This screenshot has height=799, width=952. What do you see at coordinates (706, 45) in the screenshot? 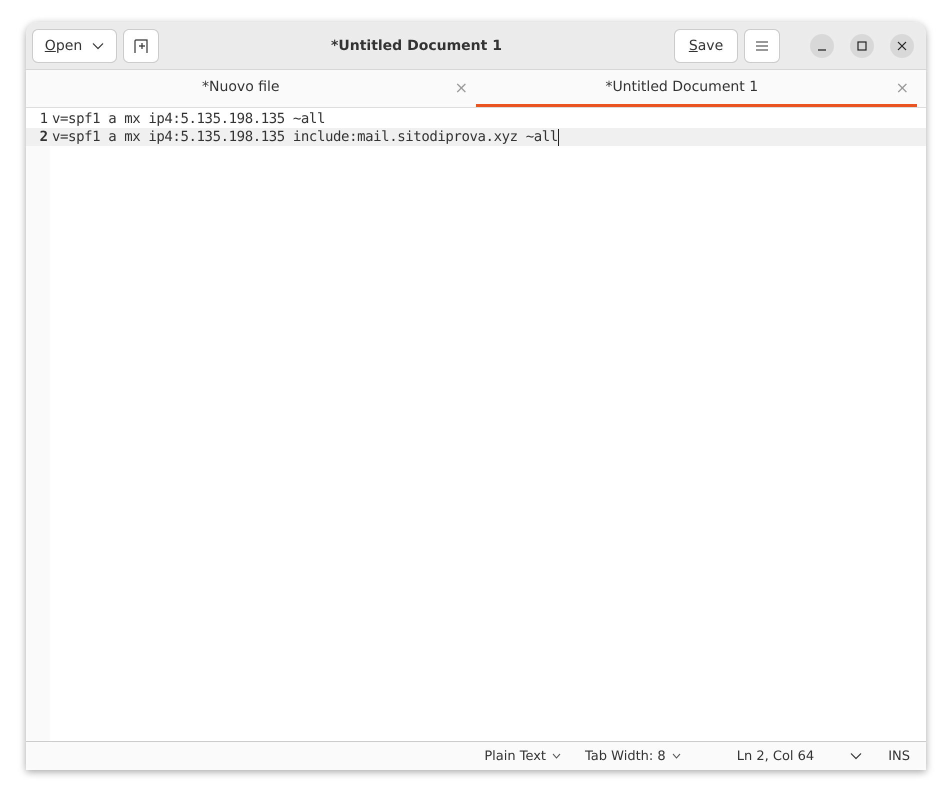
I see `save-button: Save` at bounding box center [706, 45].